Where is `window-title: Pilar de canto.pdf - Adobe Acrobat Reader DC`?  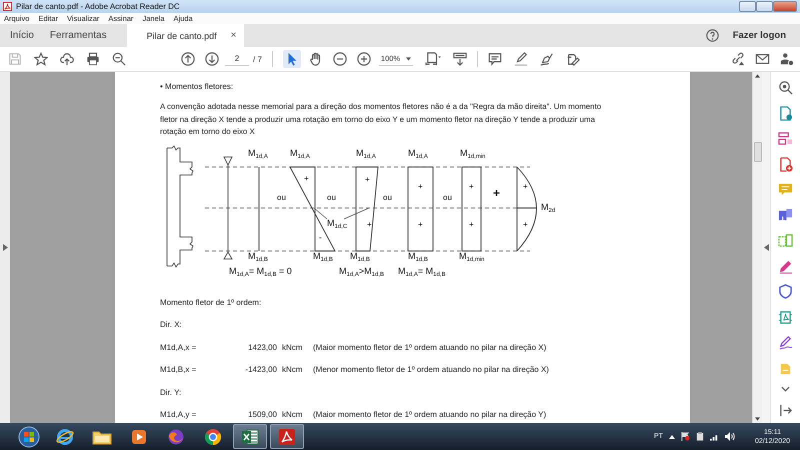 window-title: Pilar de canto.pdf - Adobe Acrobat Reader DC is located at coordinates (98, 6).